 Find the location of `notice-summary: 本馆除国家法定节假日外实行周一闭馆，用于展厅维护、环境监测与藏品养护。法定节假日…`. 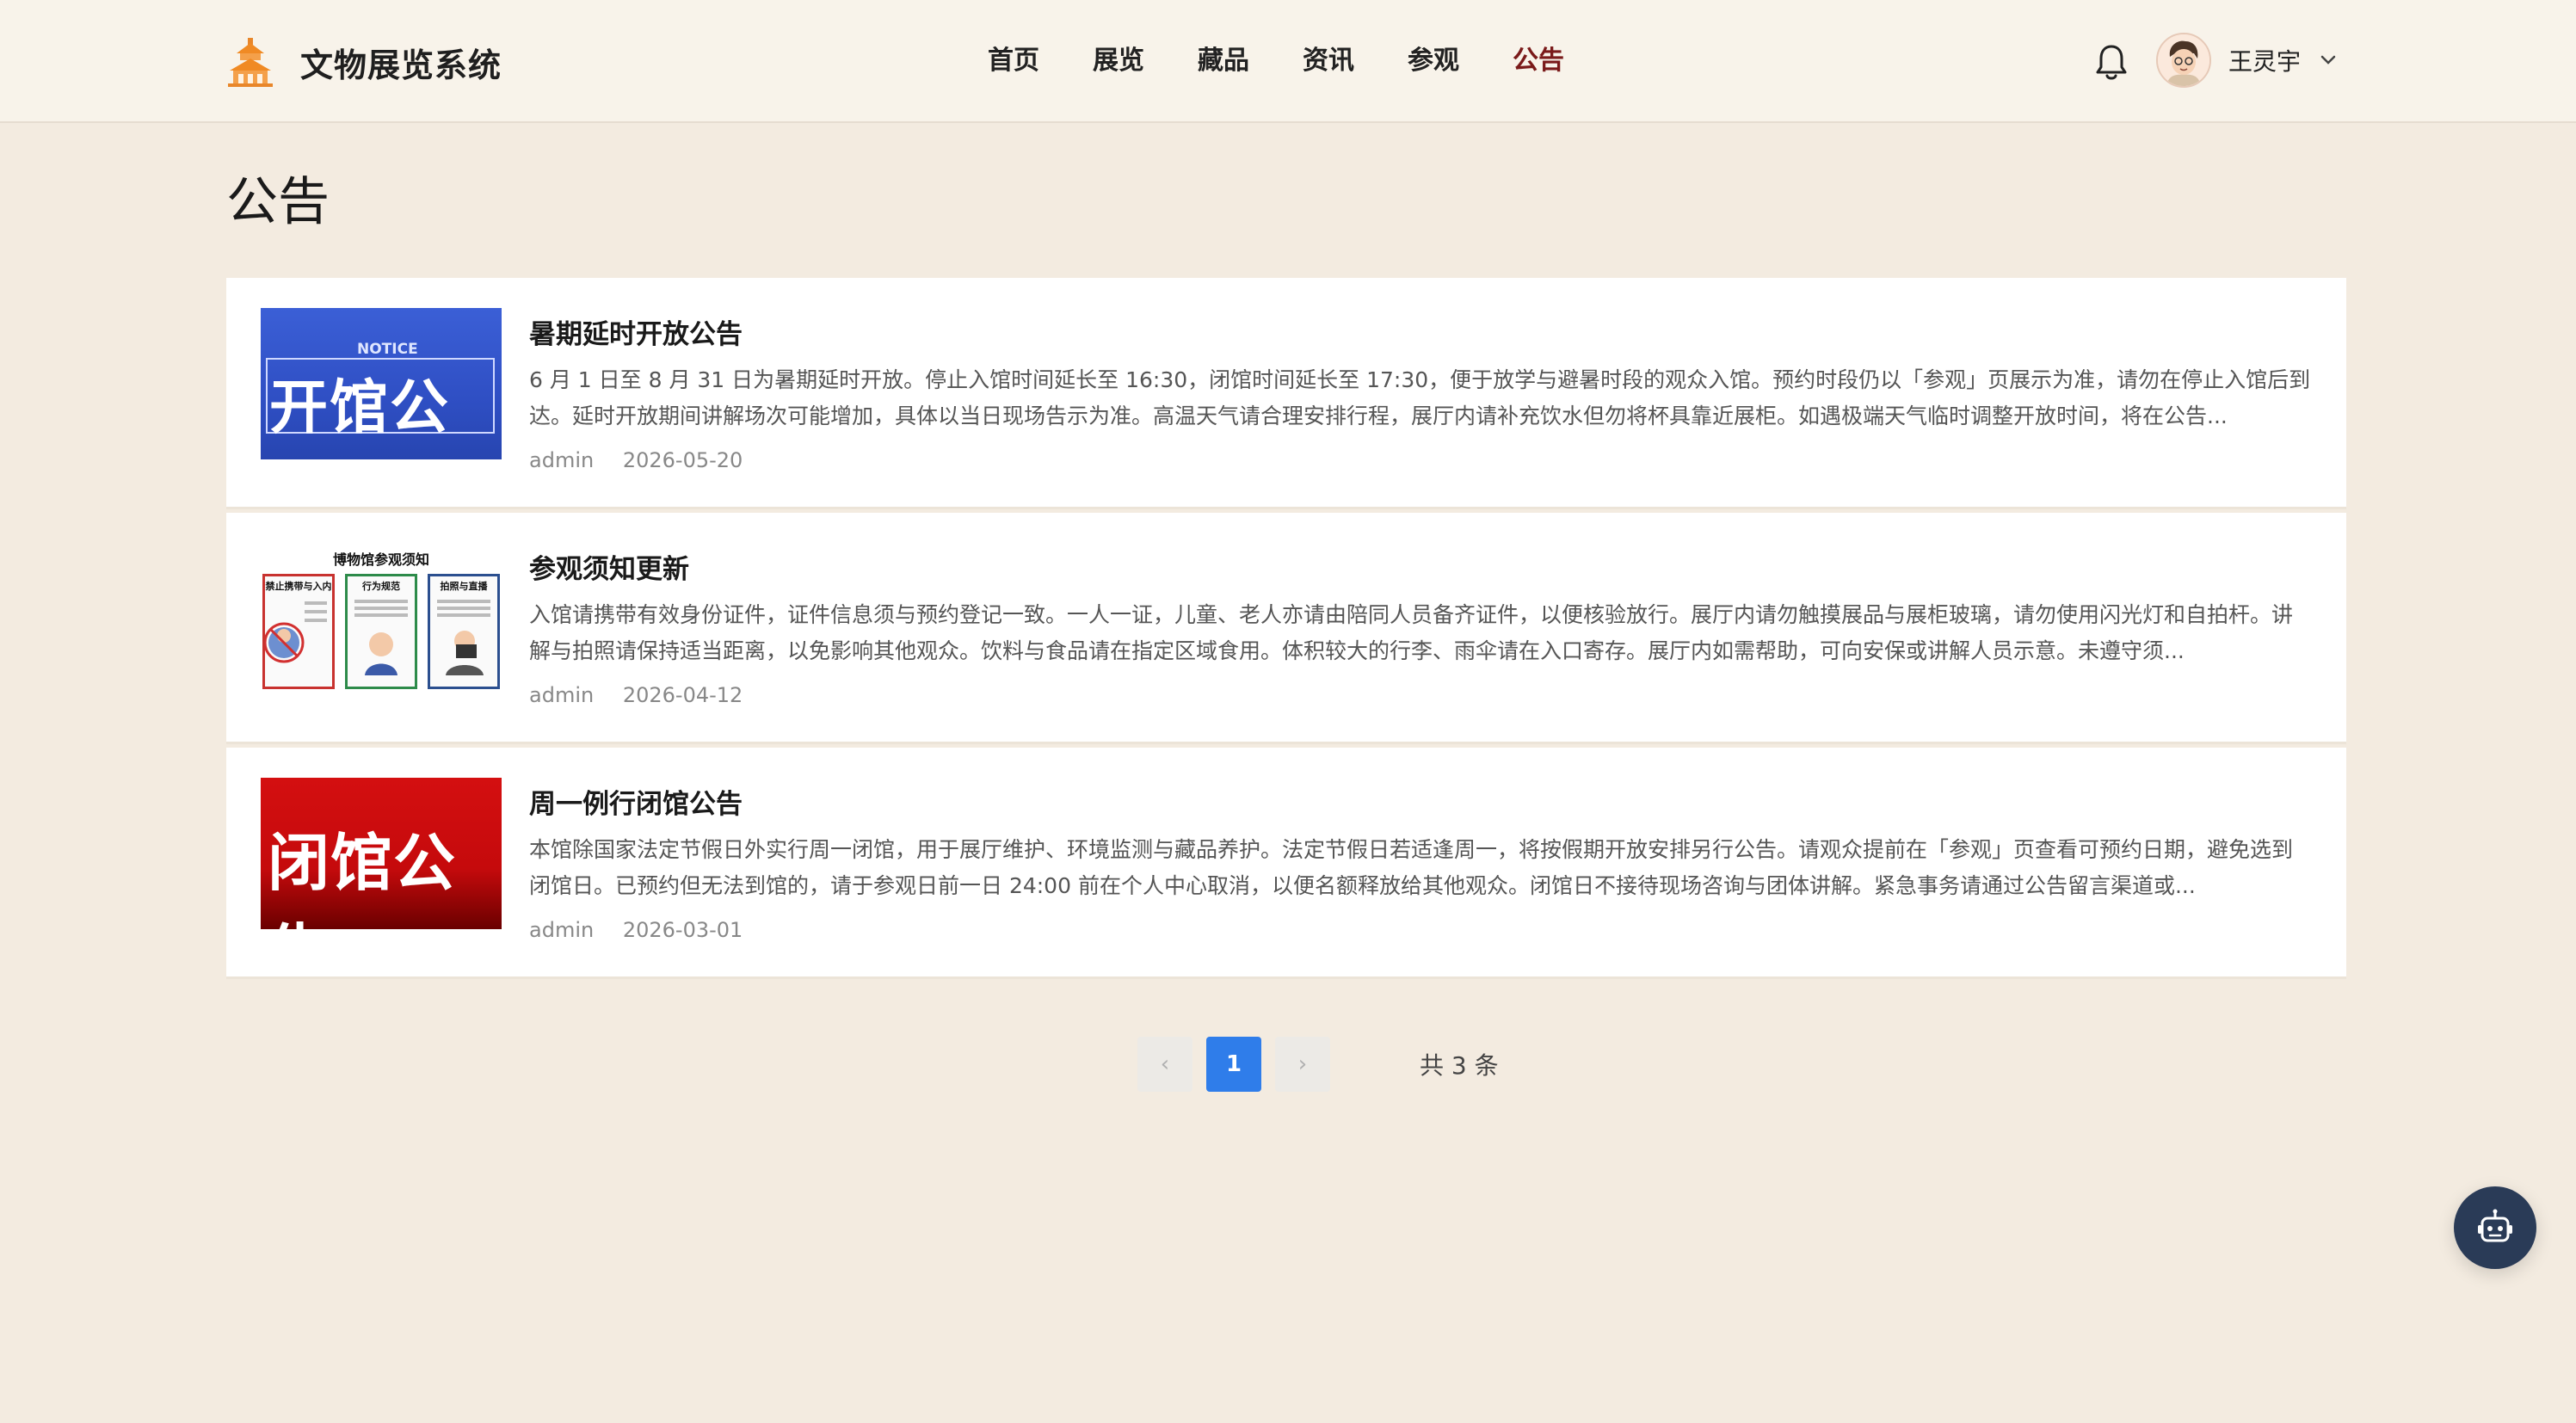

notice-summary: 本馆除国家法定节假日外实行周一闭馆，用于展厅维护、环境监测与藏品养护。法定节假日… is located at coordinates (1412, 867).